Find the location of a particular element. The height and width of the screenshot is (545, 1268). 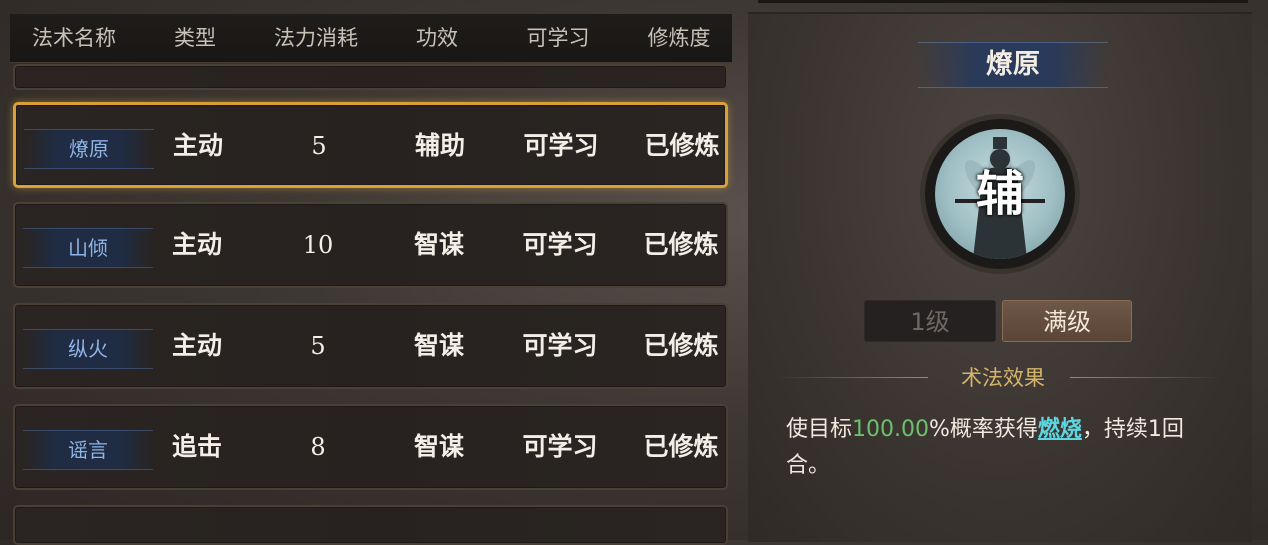

spell-title: 燎原 is located at coordinates (1013, 65).